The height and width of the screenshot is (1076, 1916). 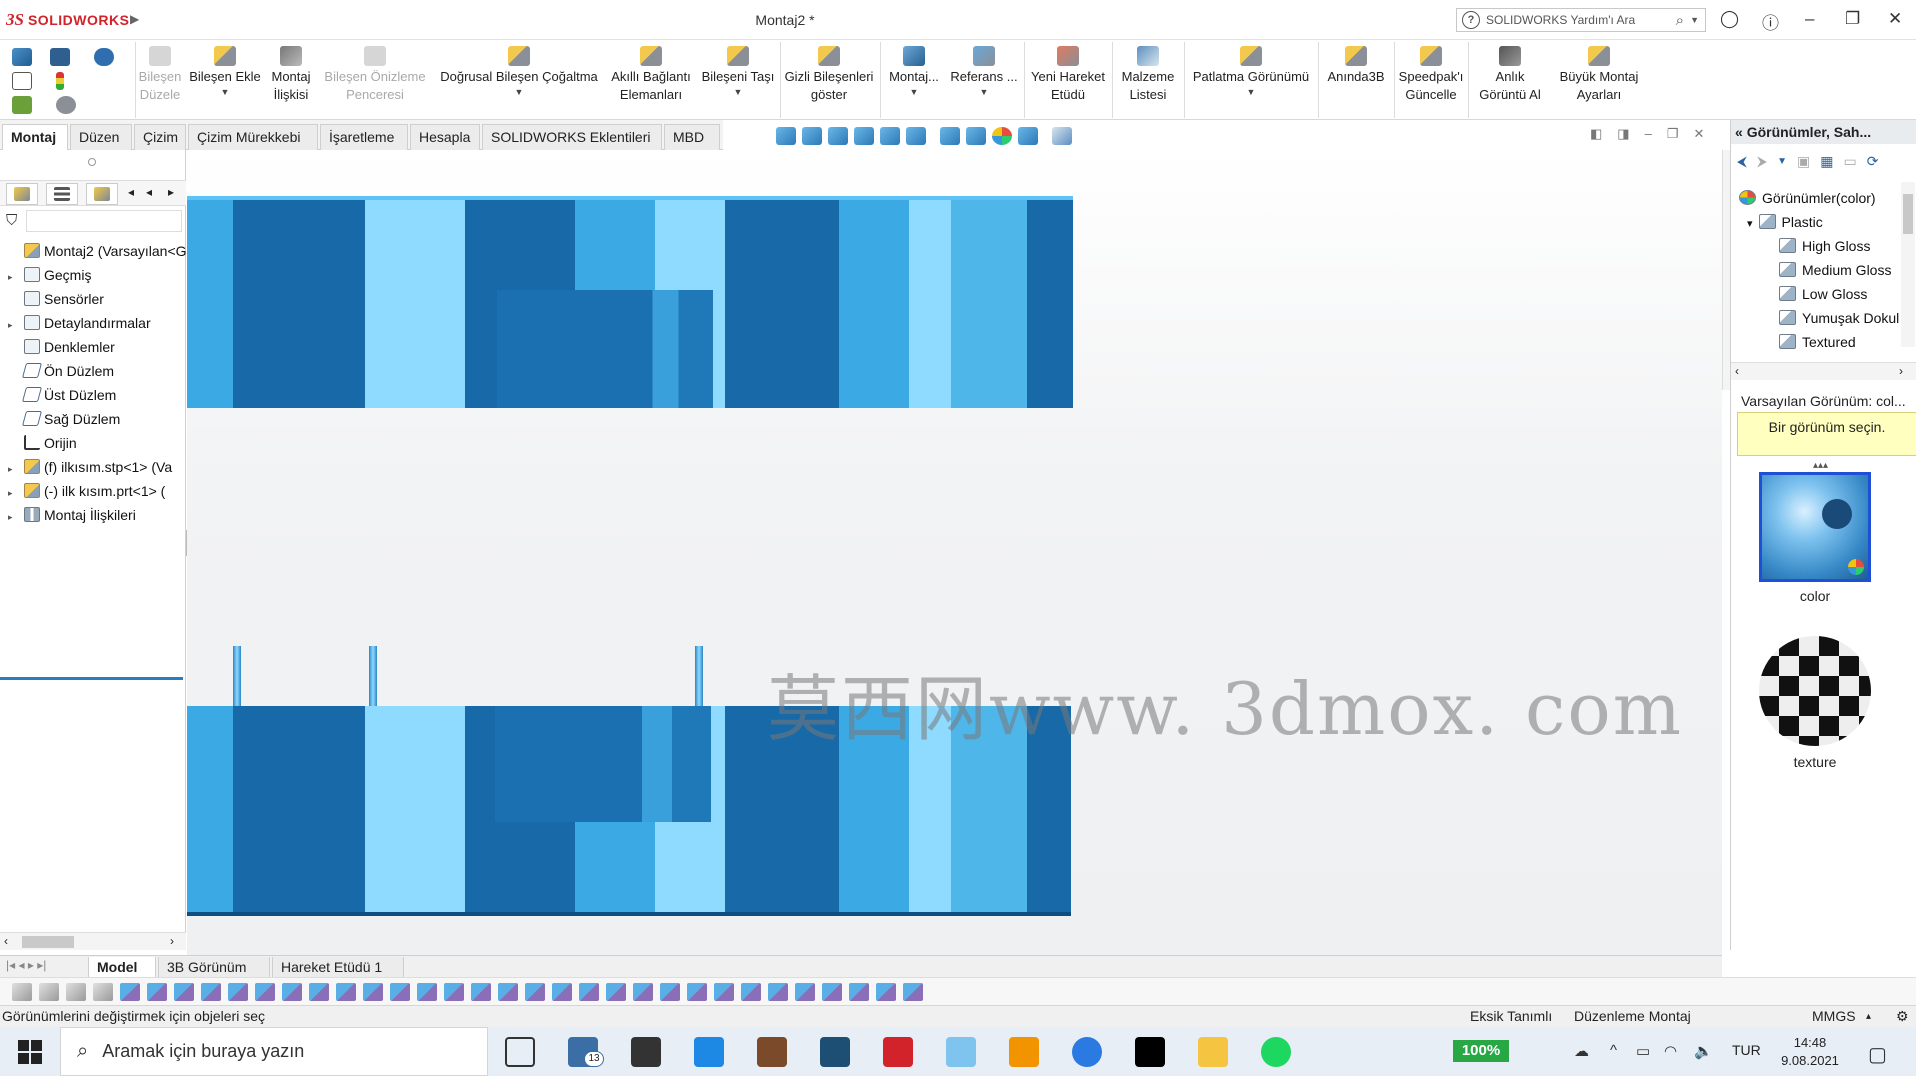 What do you see at coordinates (1839, 318) in the screenshot?
I see `appearance-tree-item: Yumuşak Dokul` at bounding box center [1839, 318].